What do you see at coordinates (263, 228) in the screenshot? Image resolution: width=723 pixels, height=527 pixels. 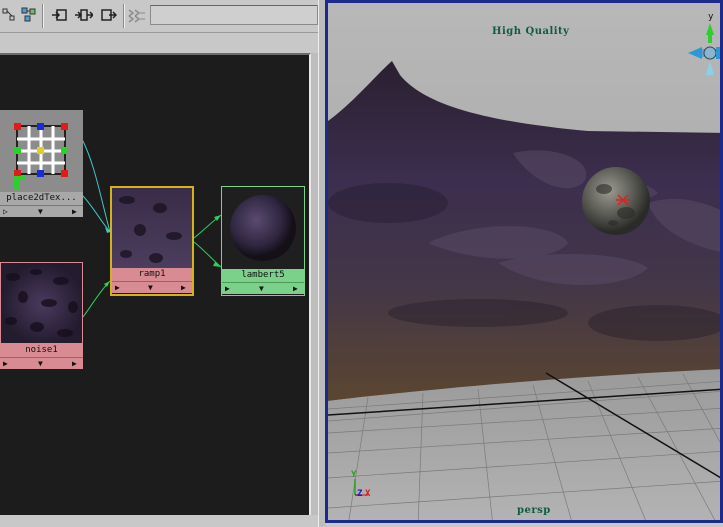 I see `lambert-swatch` at bounding box center [263, 228].